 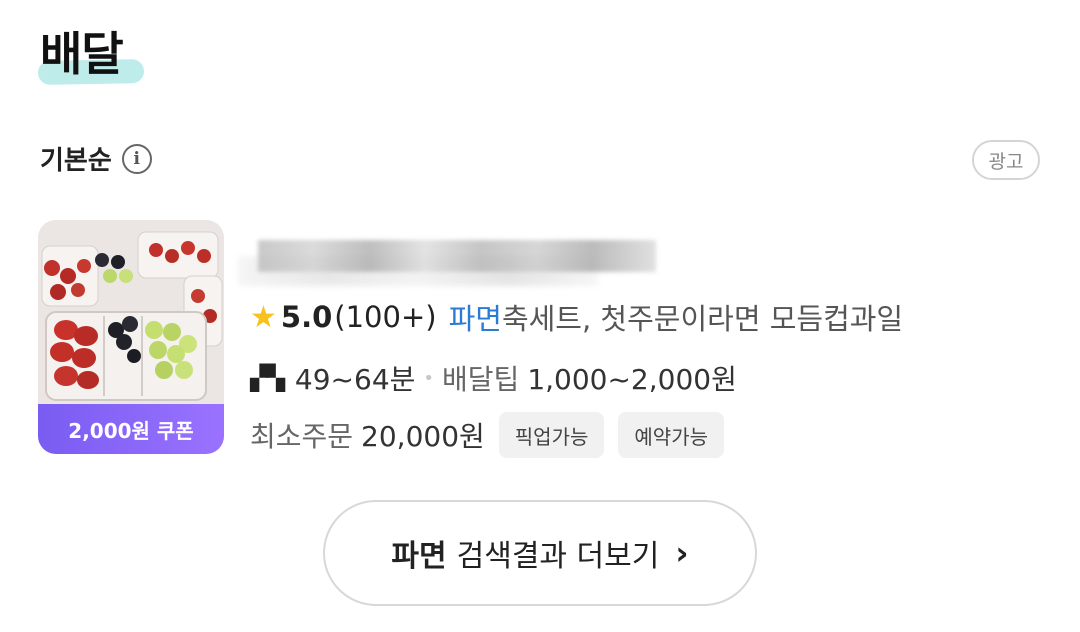 I want to click on review-count: (100+), so click(x=385, y=317).